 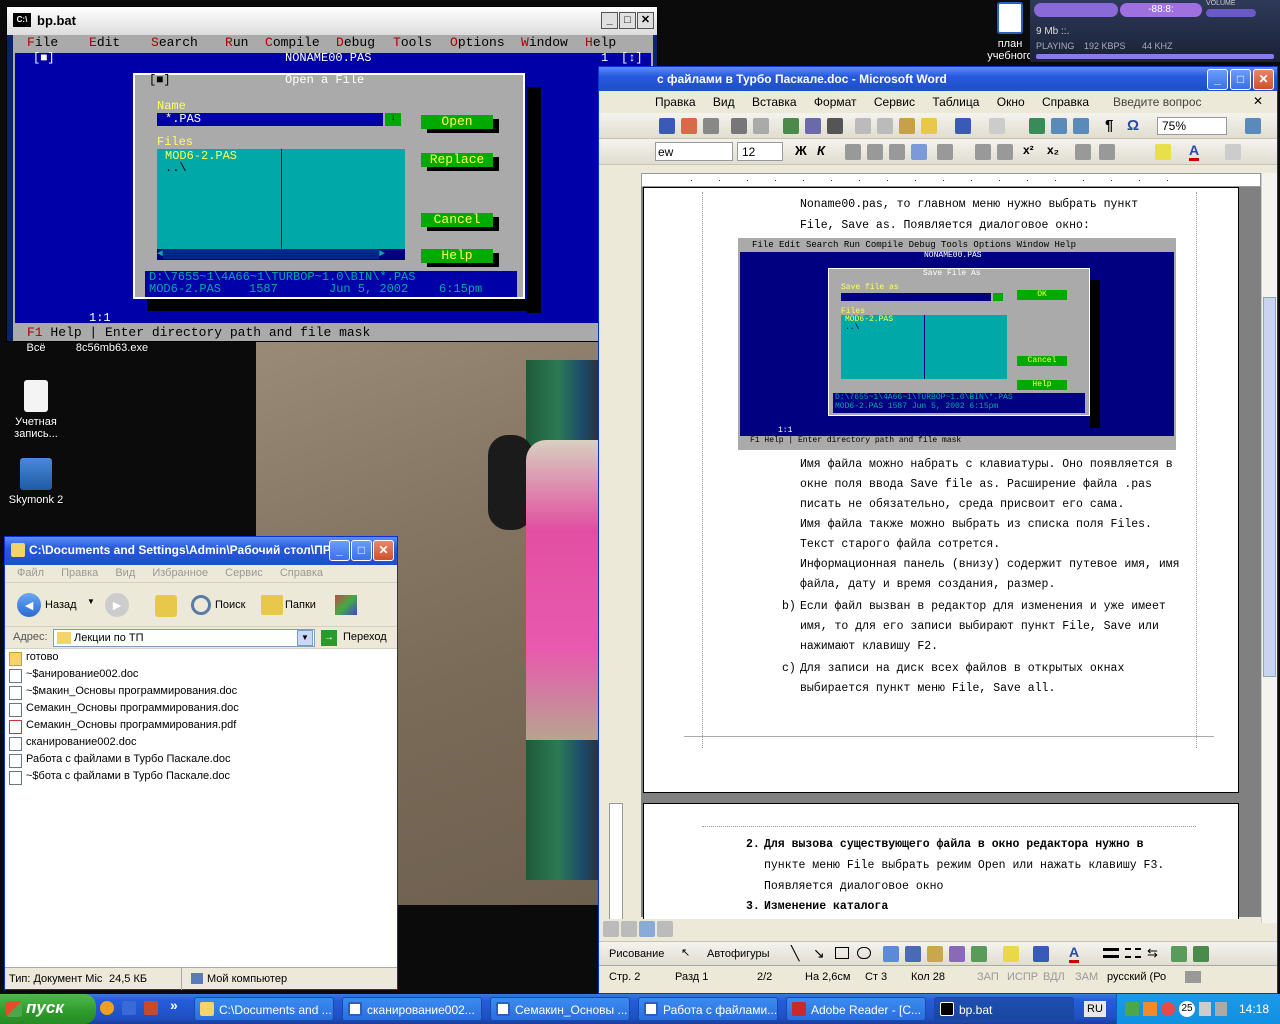 What do you see at coordinates (1054, 977) in the screenshot?
I see `status-ext: ВДЛ` at bounding box center [1054, 977].